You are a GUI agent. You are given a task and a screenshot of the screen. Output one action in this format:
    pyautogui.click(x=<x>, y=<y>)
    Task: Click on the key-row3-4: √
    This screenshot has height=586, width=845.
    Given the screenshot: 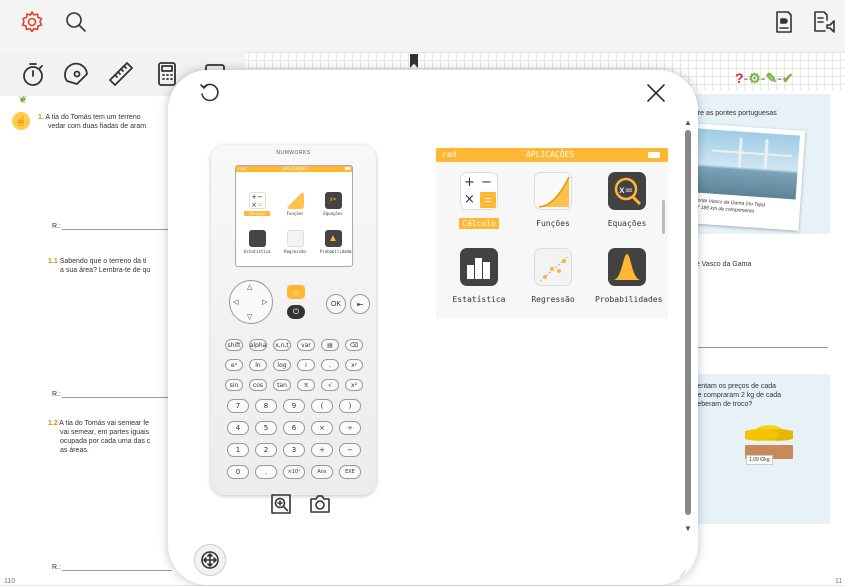 What is the action you would take?
    pyautogui.click(x=330, y=385)
    